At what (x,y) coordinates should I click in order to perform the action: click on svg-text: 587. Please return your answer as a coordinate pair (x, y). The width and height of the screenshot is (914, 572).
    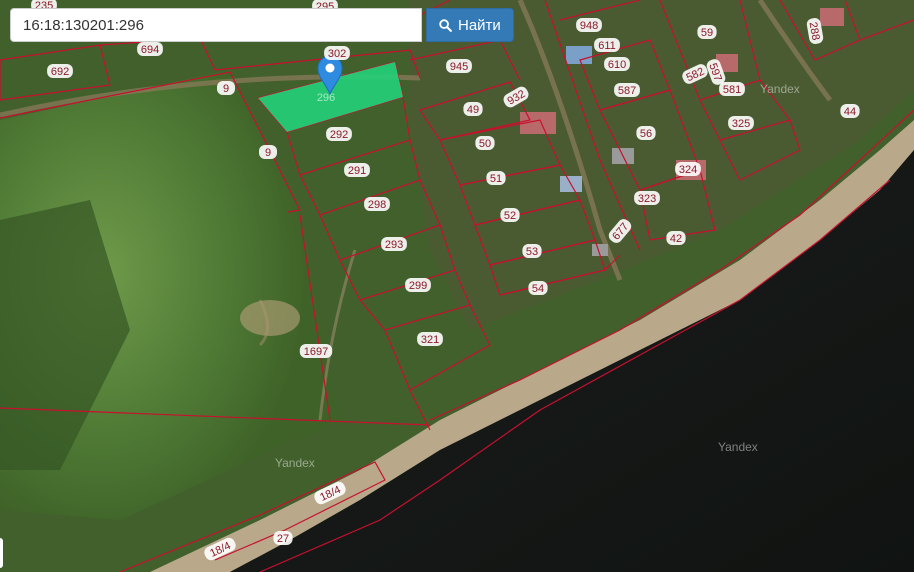
    Looking at the image, I should click on (627, 91).